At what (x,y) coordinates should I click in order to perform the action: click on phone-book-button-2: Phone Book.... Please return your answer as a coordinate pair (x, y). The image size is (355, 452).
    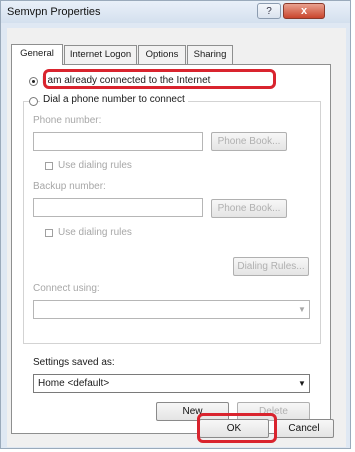
    Looking at the image, I should click on (249, 208).